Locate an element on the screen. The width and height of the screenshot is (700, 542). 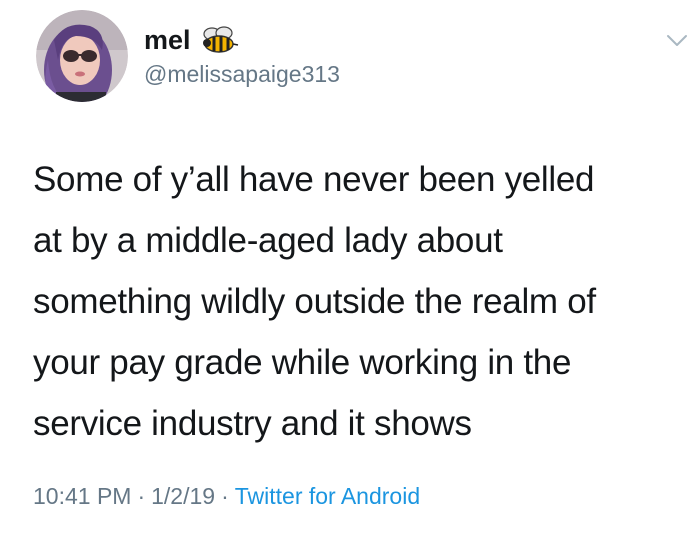
avatar is located at coordinates (82, 56).